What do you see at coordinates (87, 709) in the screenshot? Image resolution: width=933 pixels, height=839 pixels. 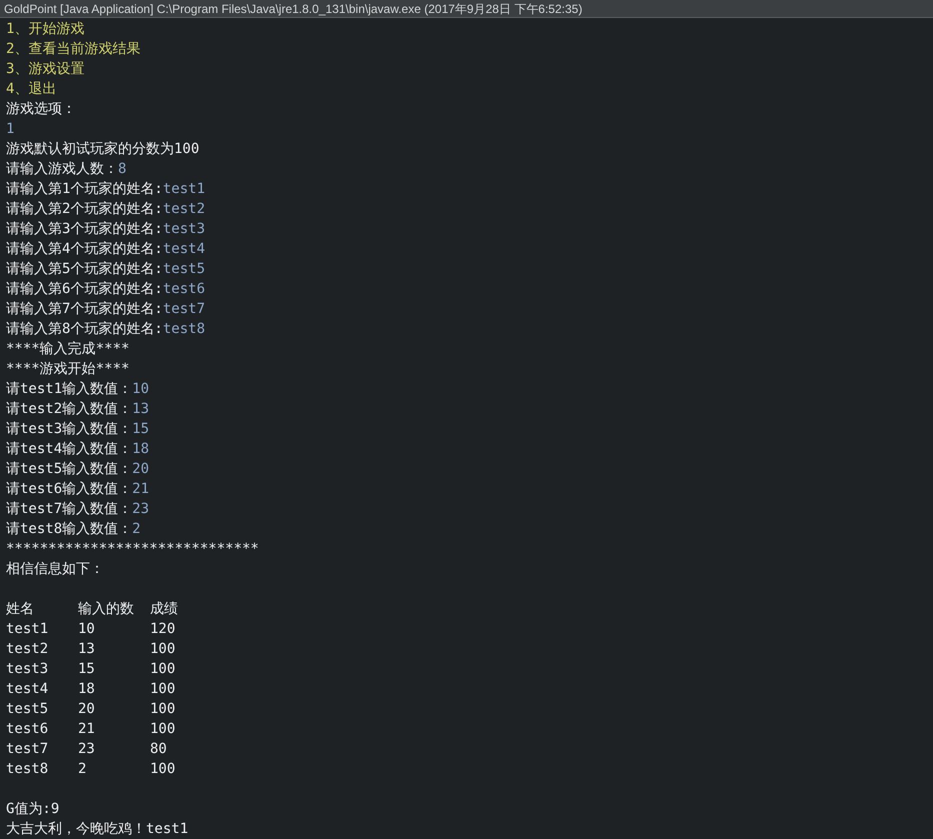 I see `table-cell-text: 20` at bounding box center [87, 709].